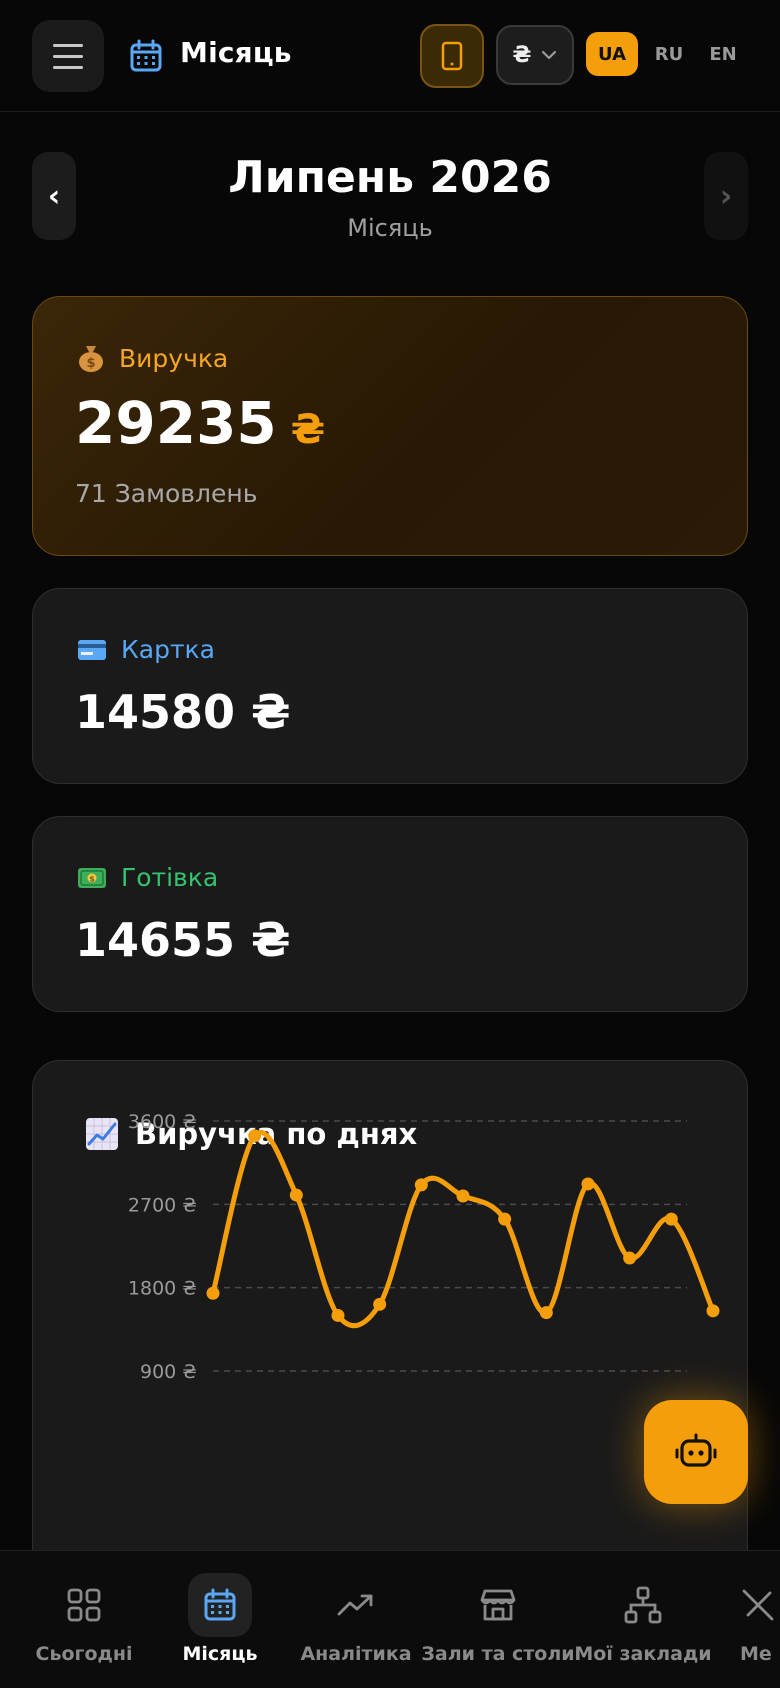 The width and height of the screenshot is (780, 1688). I want to click on revenue-label-row: $ Виручка, so click(152, 358).